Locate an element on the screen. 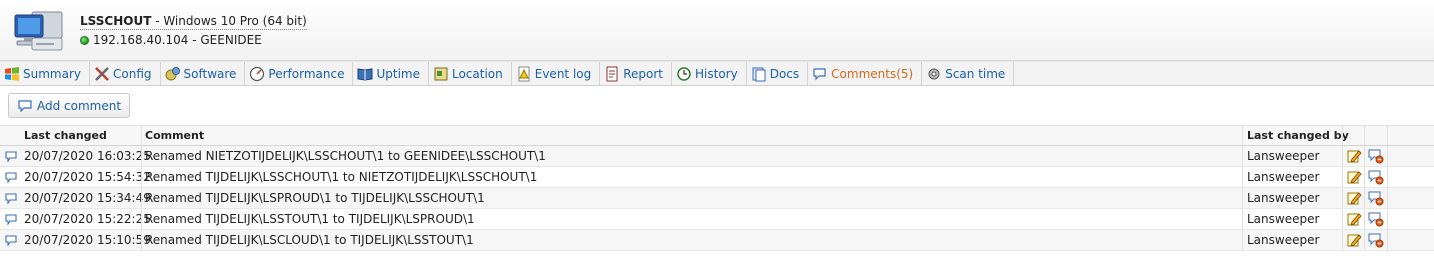  tools-icon is located at coordinates (102, 73).